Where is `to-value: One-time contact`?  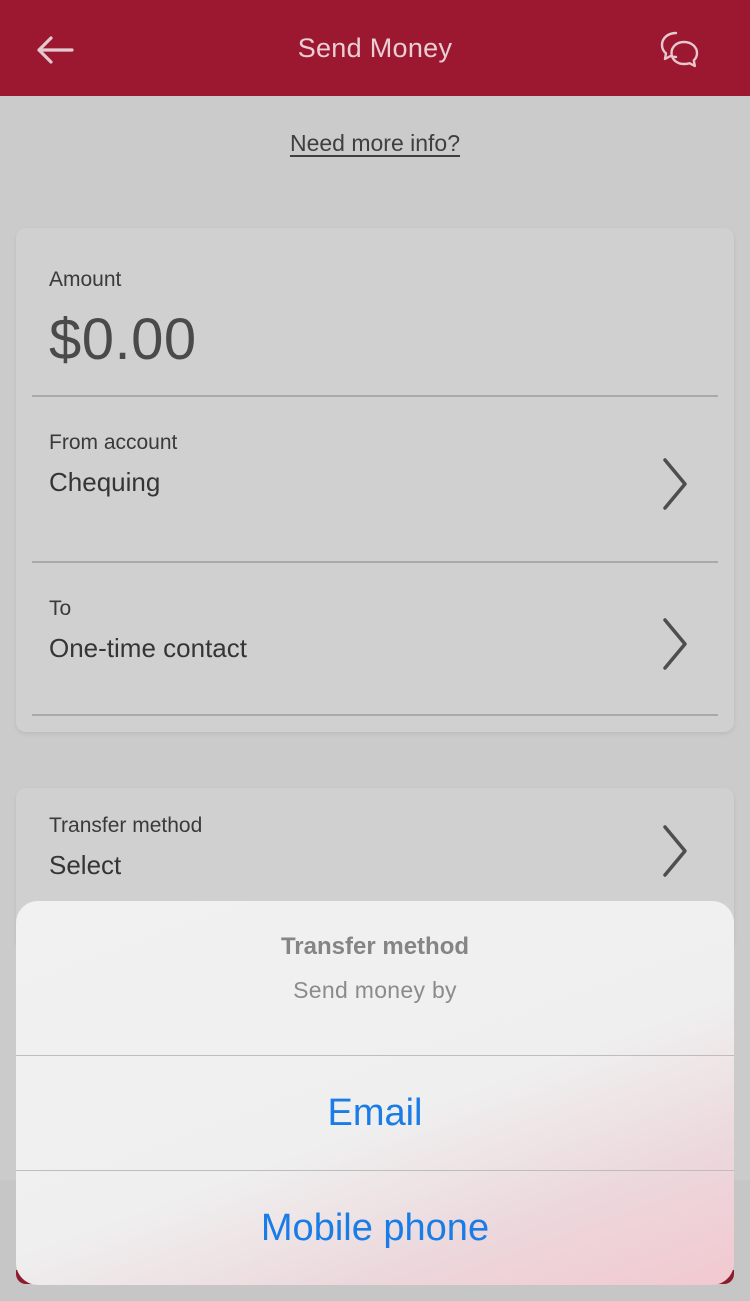 to-value: One-time contact is located at coordinates (148, 648).